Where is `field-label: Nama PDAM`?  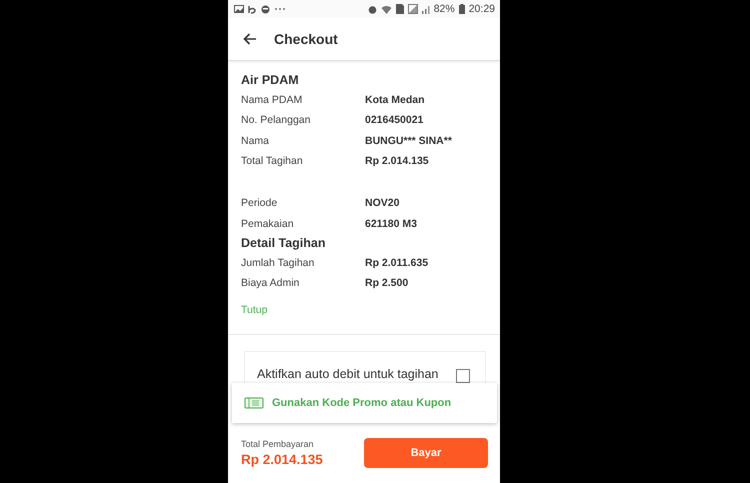
field-label: Nama PDAM is located at coordinates (272, 100).